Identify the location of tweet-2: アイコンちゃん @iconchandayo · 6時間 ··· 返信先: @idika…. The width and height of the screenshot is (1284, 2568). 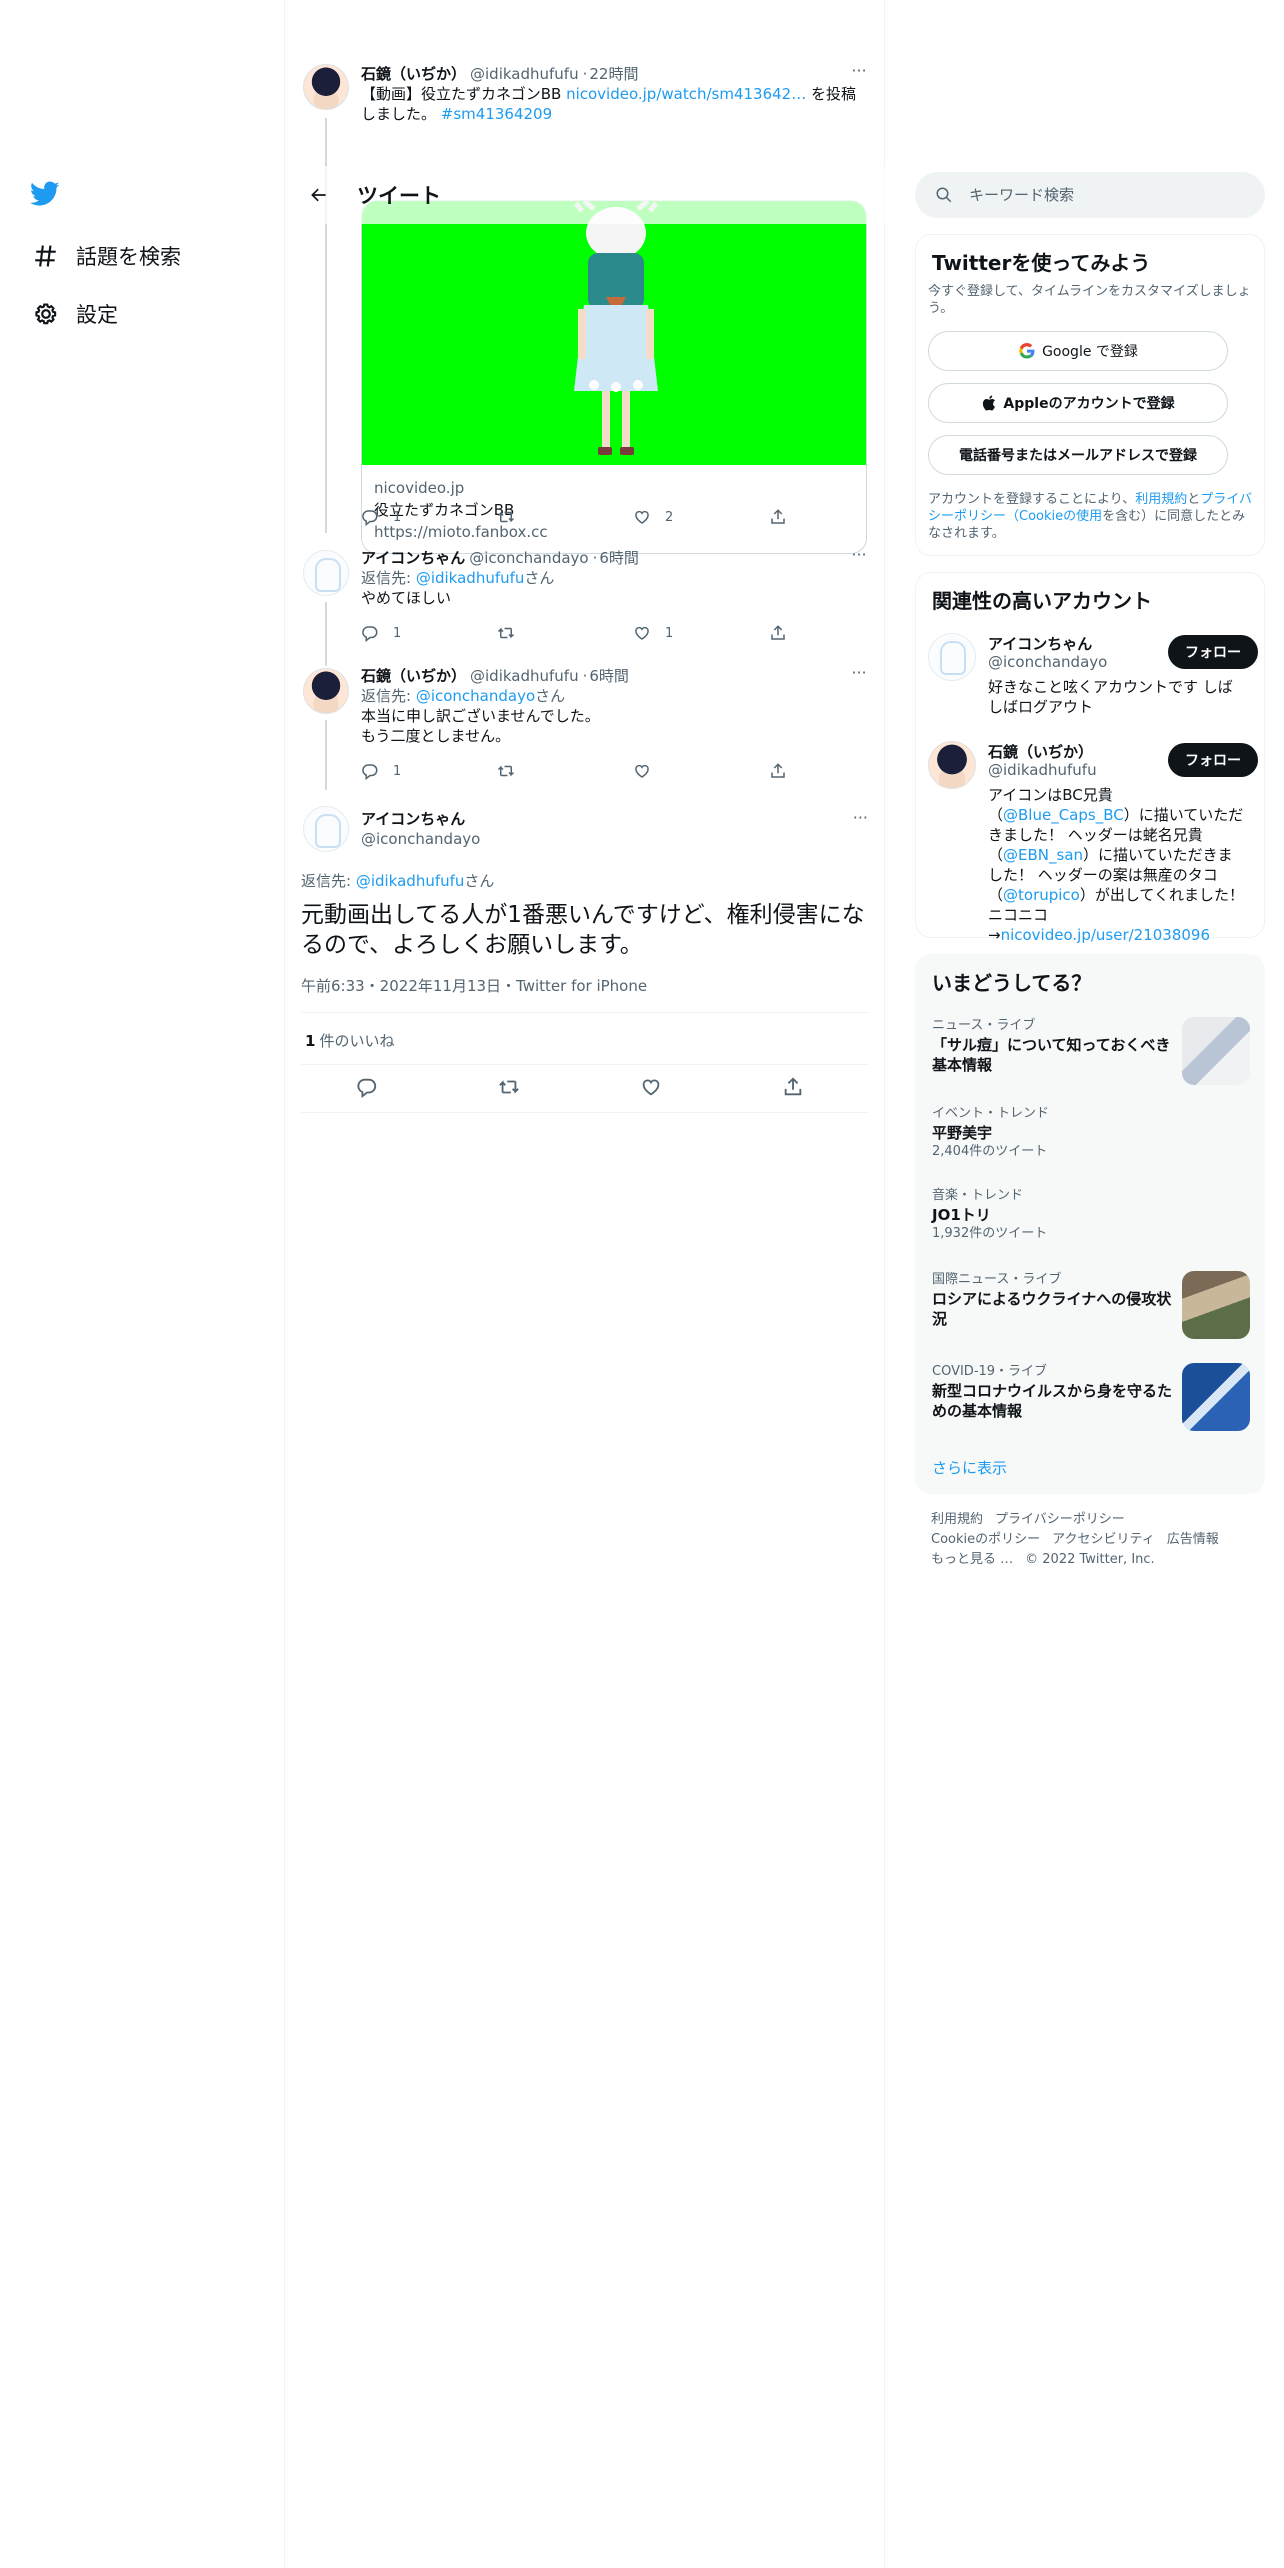
(585, 606).